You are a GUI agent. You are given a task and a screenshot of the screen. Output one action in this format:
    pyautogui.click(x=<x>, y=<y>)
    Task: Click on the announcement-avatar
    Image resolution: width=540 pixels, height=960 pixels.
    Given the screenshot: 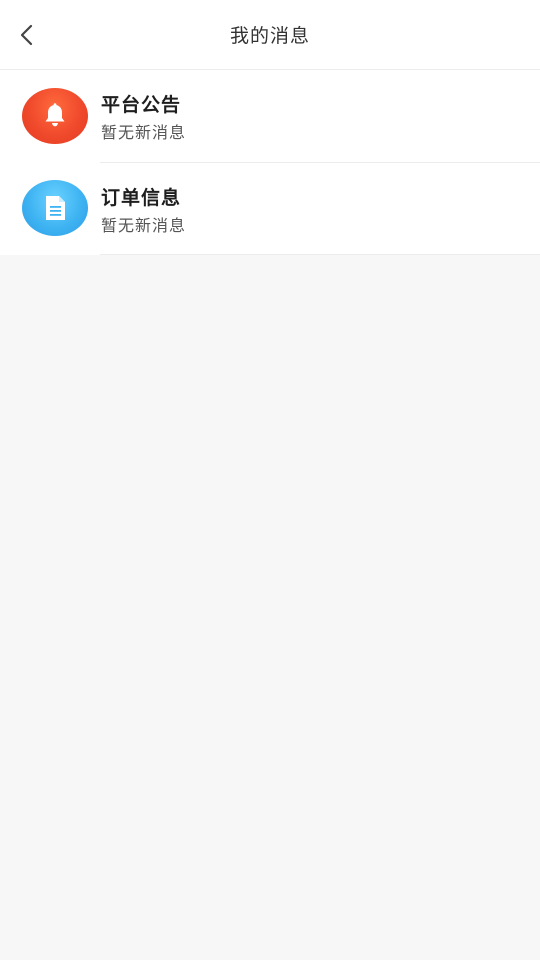 What is the action you would take?
    pyautogui.click(x=55, y=116)
    